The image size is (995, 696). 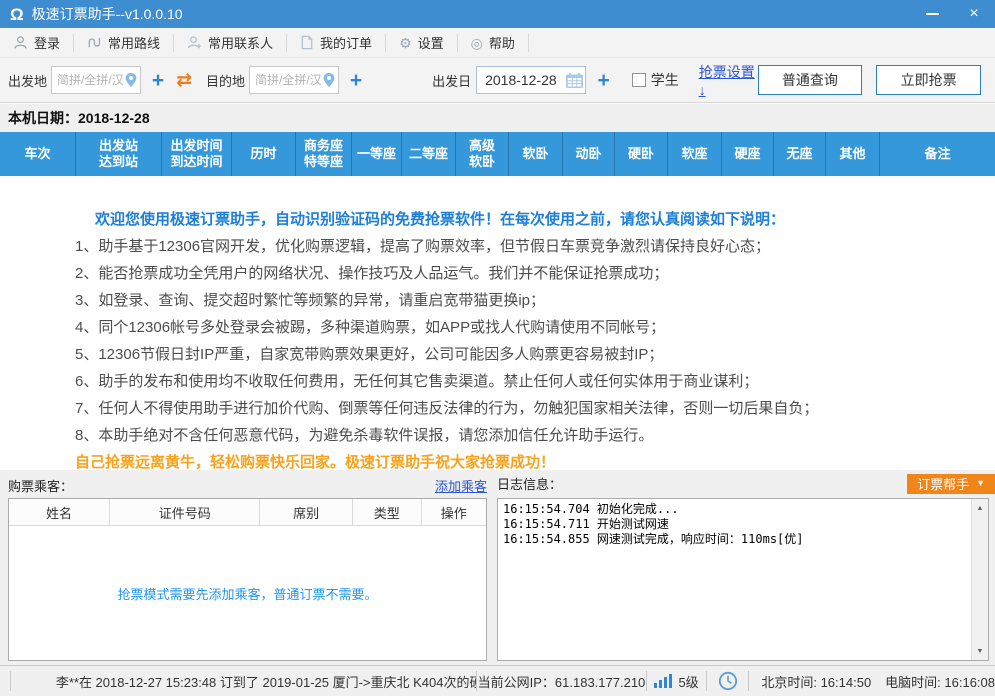 I want to click on toolbar-contacts: 常用联系人, so click(x=230, y=42).